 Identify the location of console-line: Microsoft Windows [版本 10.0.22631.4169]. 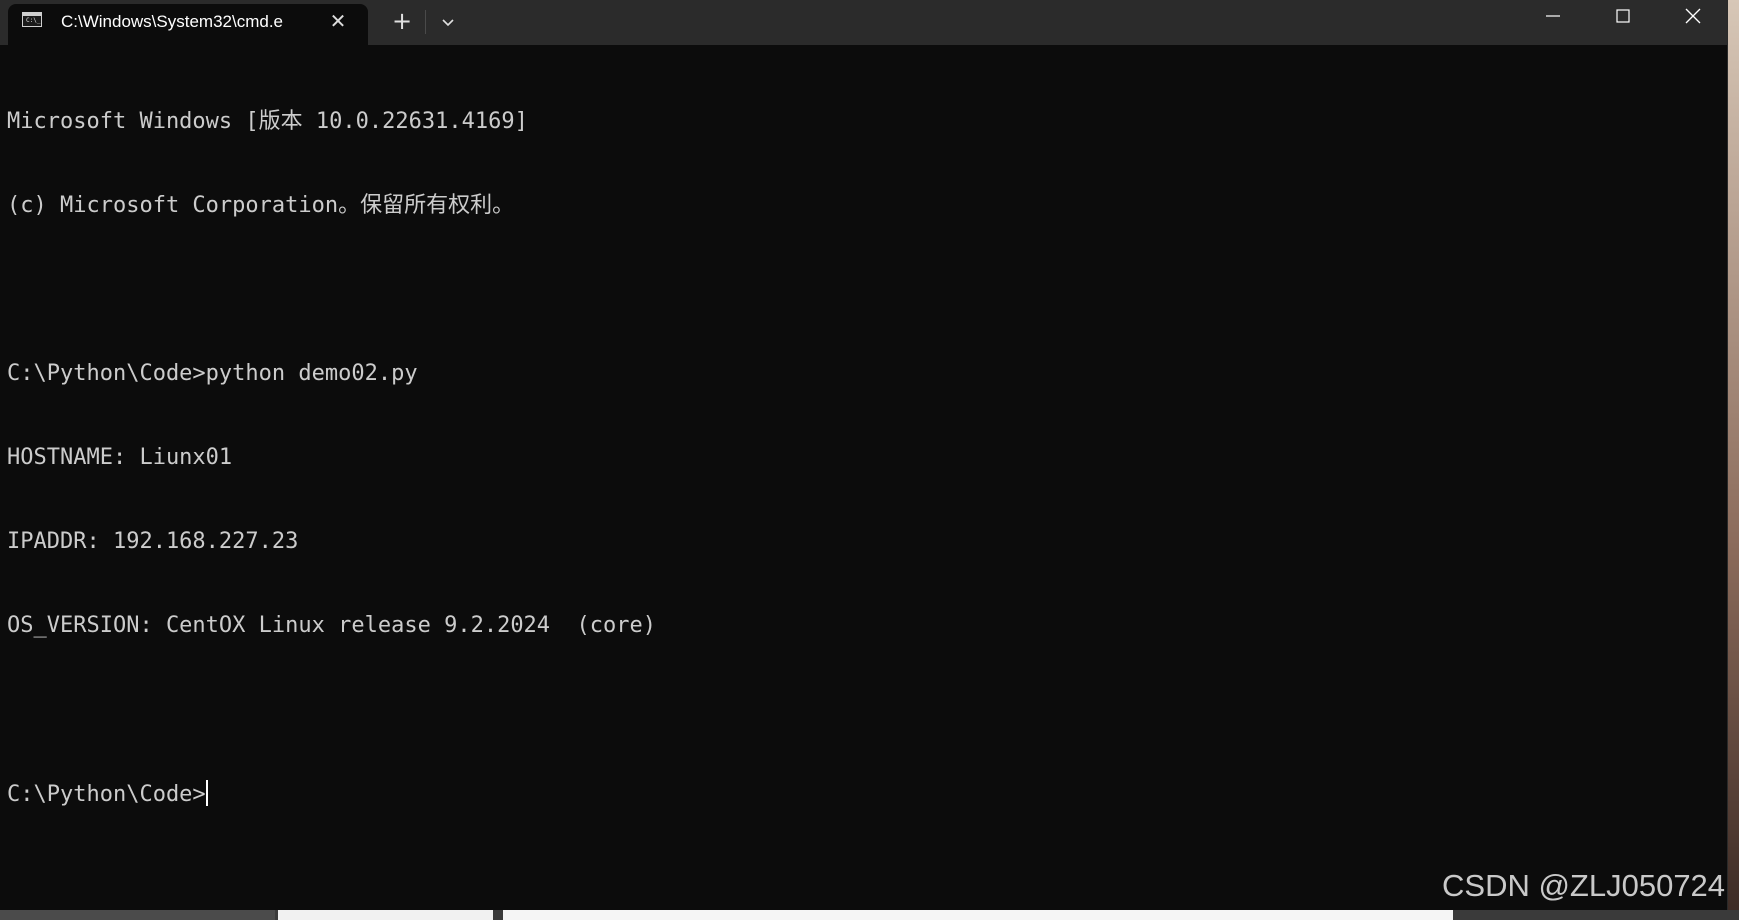
(267, 121).